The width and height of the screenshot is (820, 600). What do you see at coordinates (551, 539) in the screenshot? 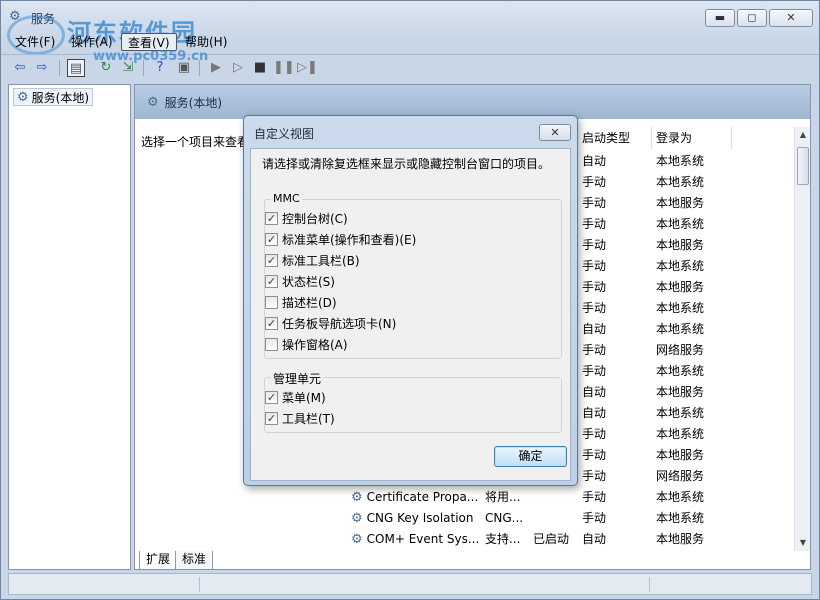
I see `service-status: 已启动` at bounding box center [551, 539].